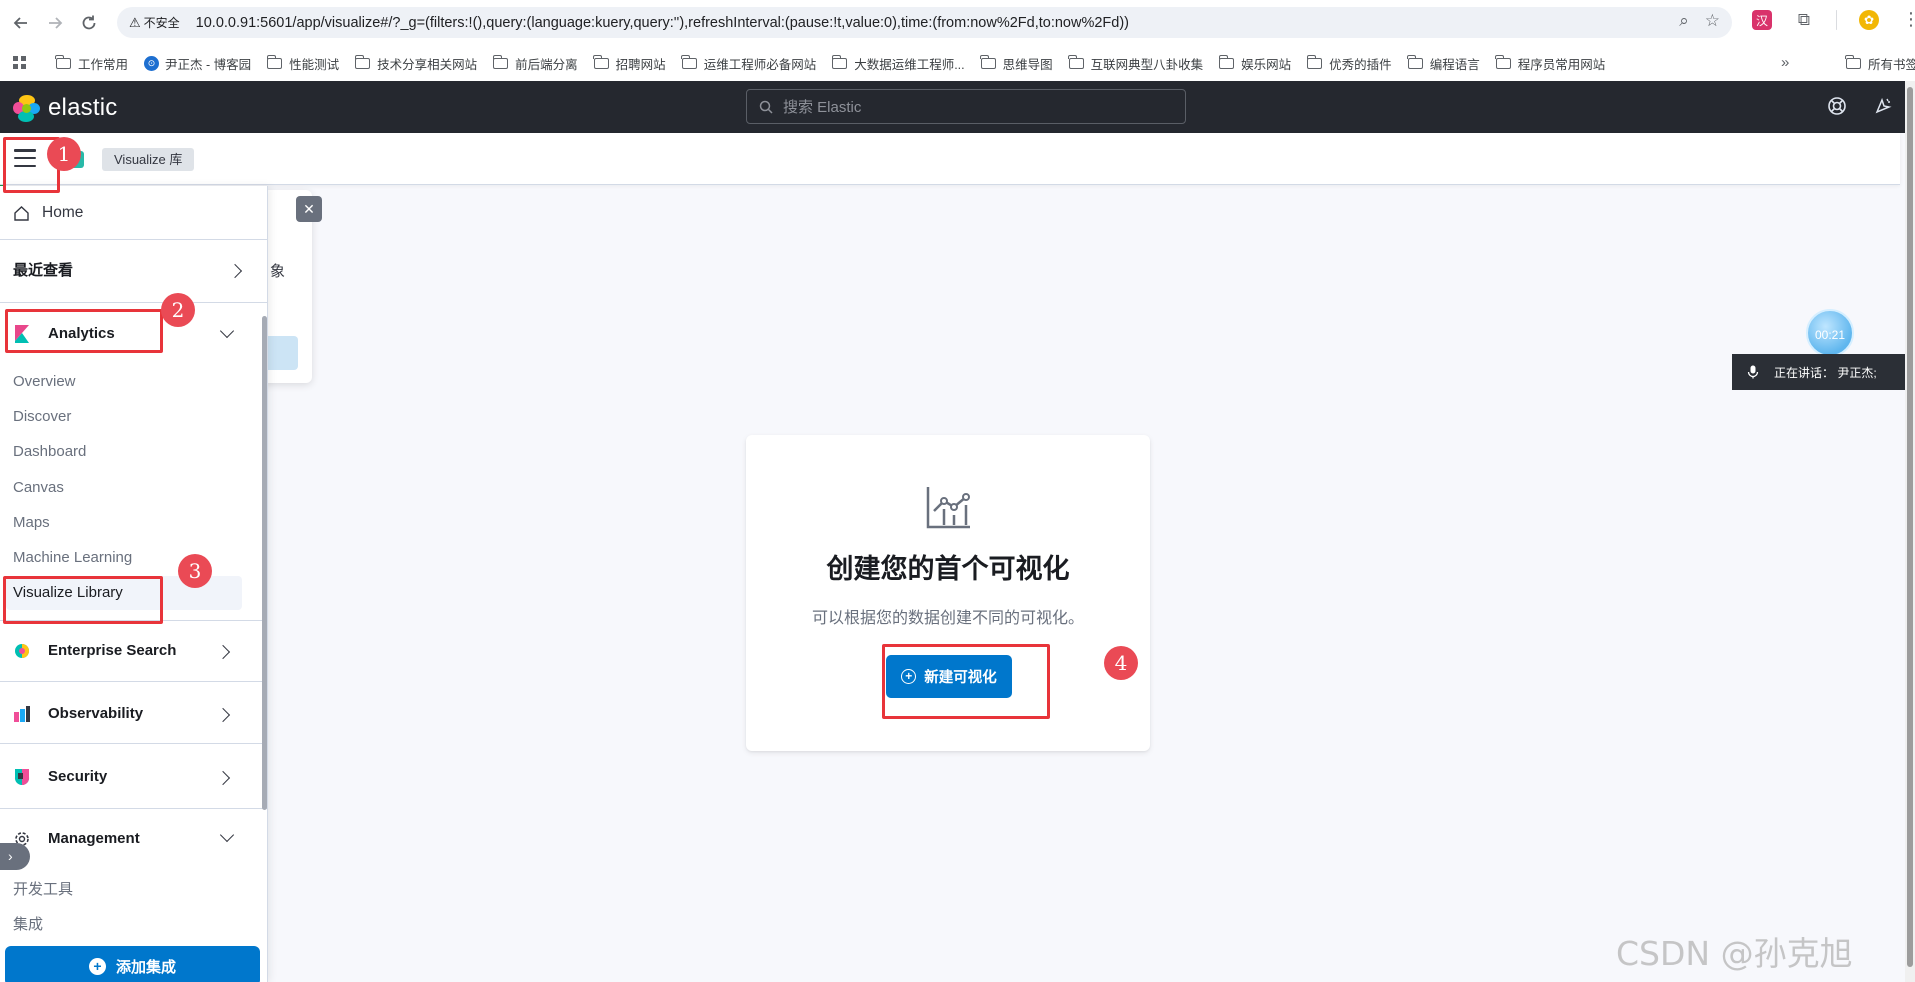 The height and width of the screenshot is (982, 1915). Describe the element at coordinates (77, 776) in the screenshot. I see `nav-group-security: Security` at that location.